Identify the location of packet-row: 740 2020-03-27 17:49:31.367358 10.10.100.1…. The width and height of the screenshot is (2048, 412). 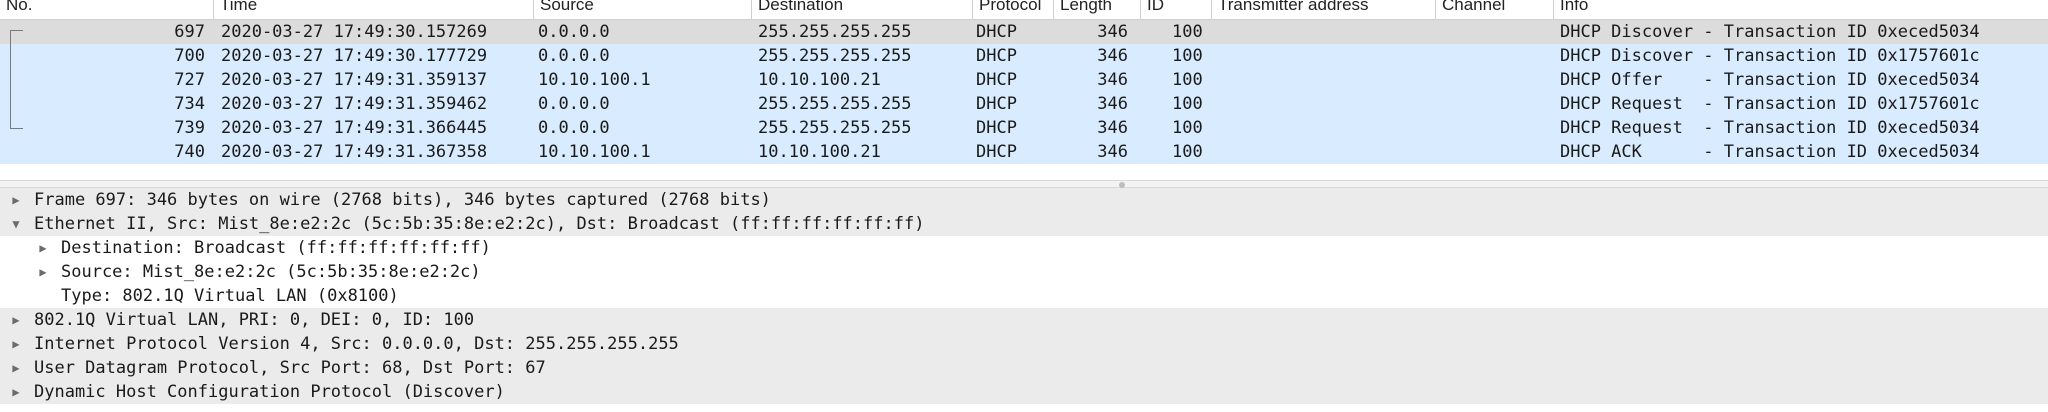
(1024, 152).